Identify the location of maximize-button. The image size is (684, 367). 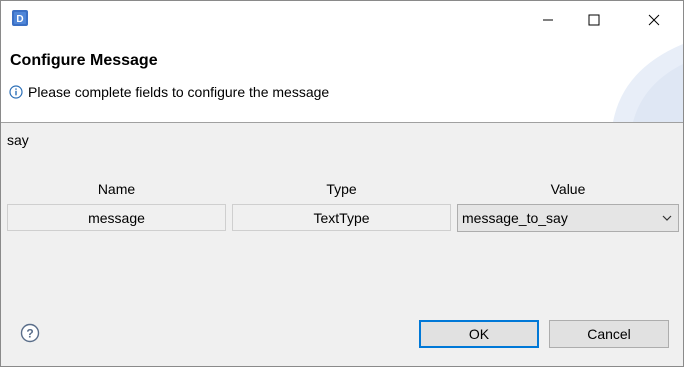
(594, 20).